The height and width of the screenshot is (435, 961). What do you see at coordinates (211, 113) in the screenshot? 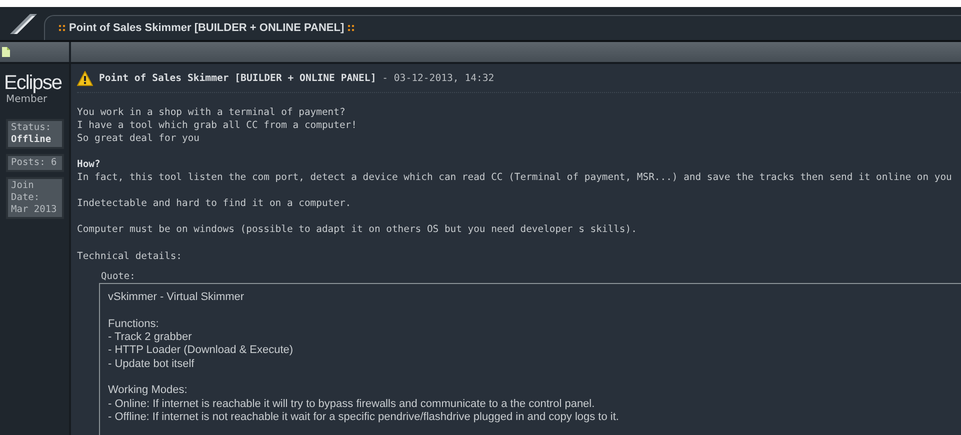
I see `post-text: You work in a shop with a terminal of payment?` at bounding box center [211, 113].